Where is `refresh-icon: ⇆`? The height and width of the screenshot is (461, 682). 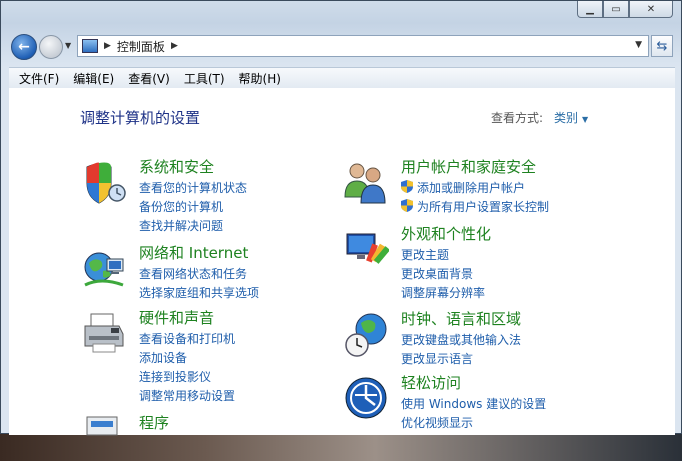 refresh-icon: ⇆ is located at coordinates (662, 46).